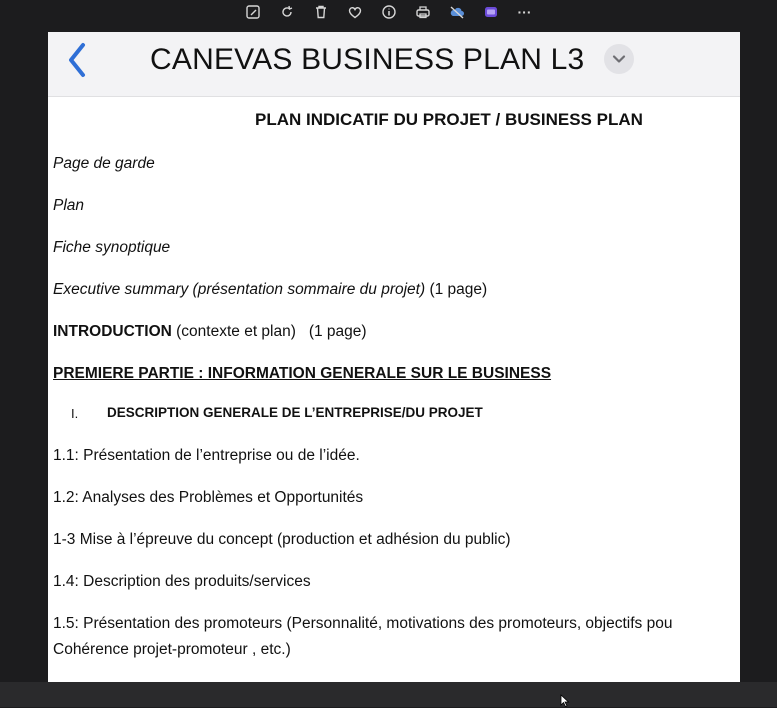 The width and height of the screenshot is (777, 708). I want to click on introduction-line: INTRODUCTION (contexte et plan) (1 page), so click(210, 332).